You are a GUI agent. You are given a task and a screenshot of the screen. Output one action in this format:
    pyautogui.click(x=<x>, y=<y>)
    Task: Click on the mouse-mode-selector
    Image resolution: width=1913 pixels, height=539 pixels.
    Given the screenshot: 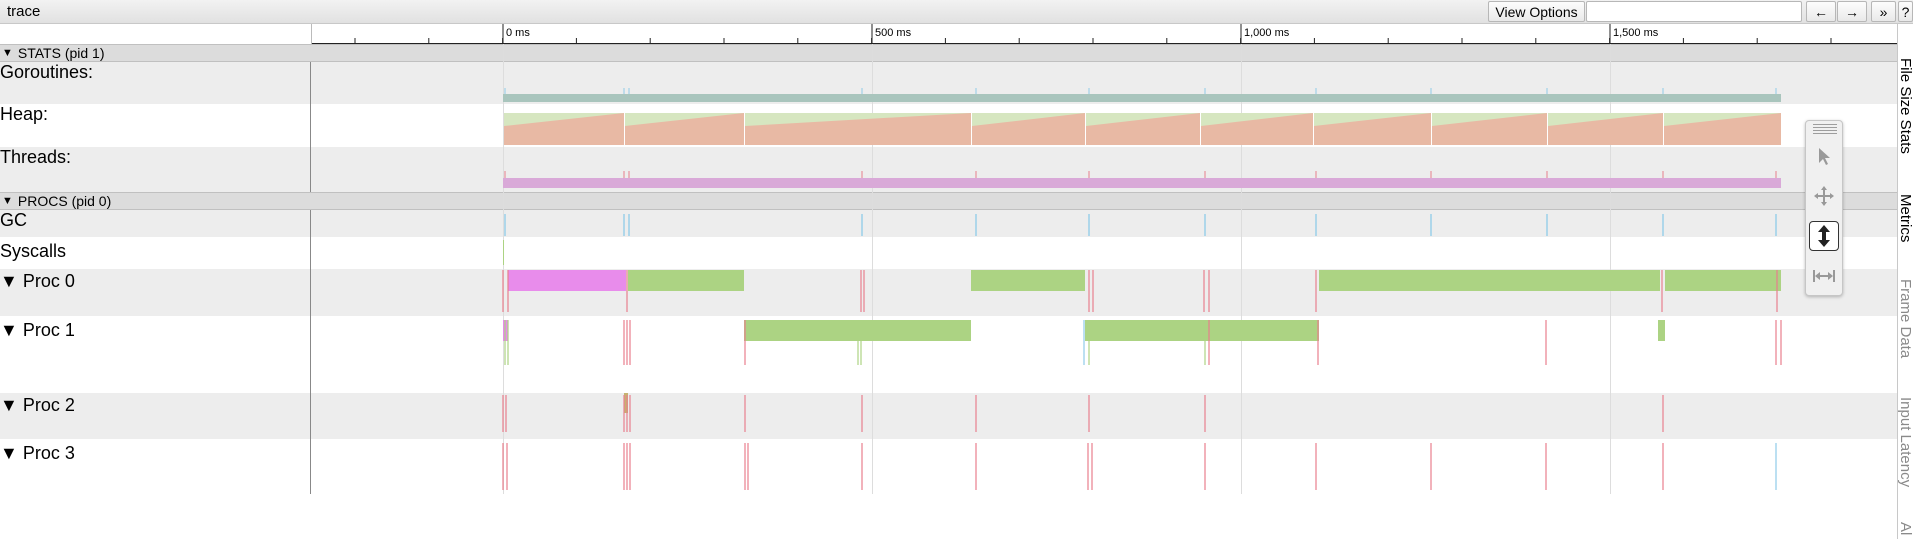 What is the action you would take?
    pyautogui.click(x=1824, y=208)
    